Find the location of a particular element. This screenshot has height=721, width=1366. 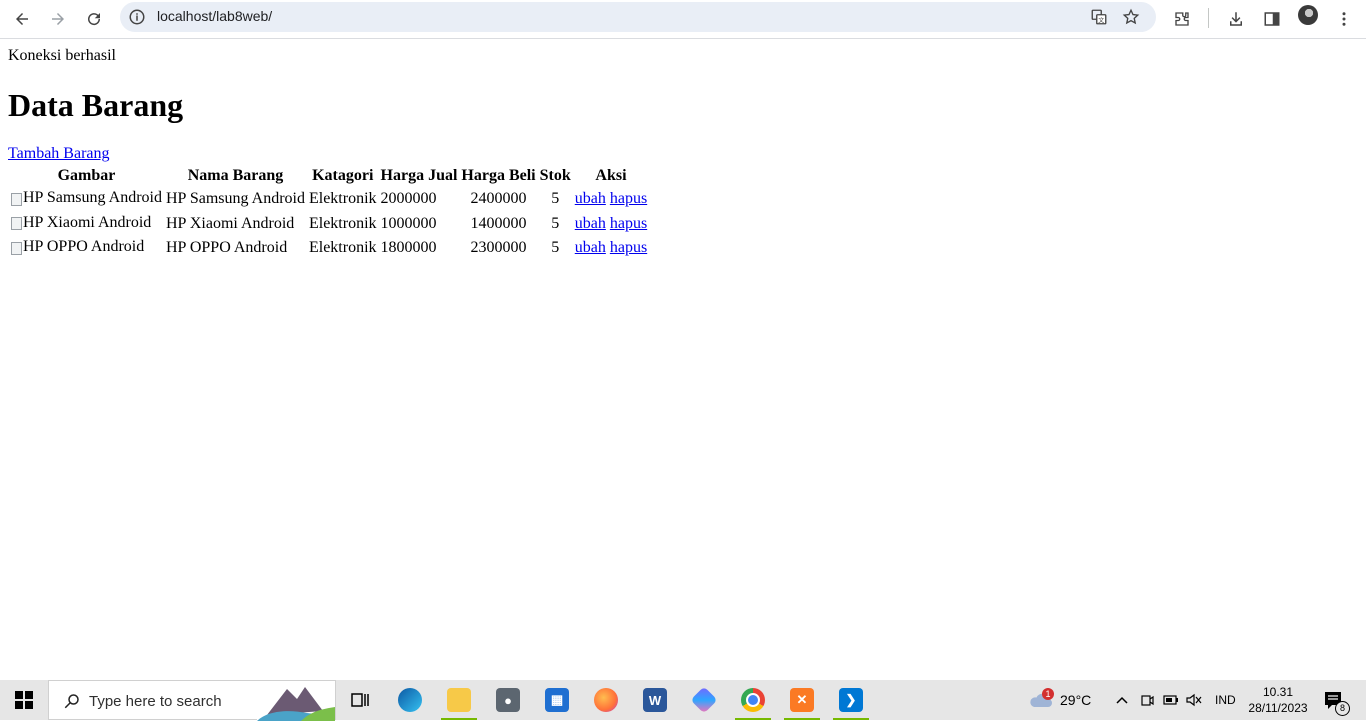

broken-image: HP Xiaomi Android is located at coordinates (81, 223).